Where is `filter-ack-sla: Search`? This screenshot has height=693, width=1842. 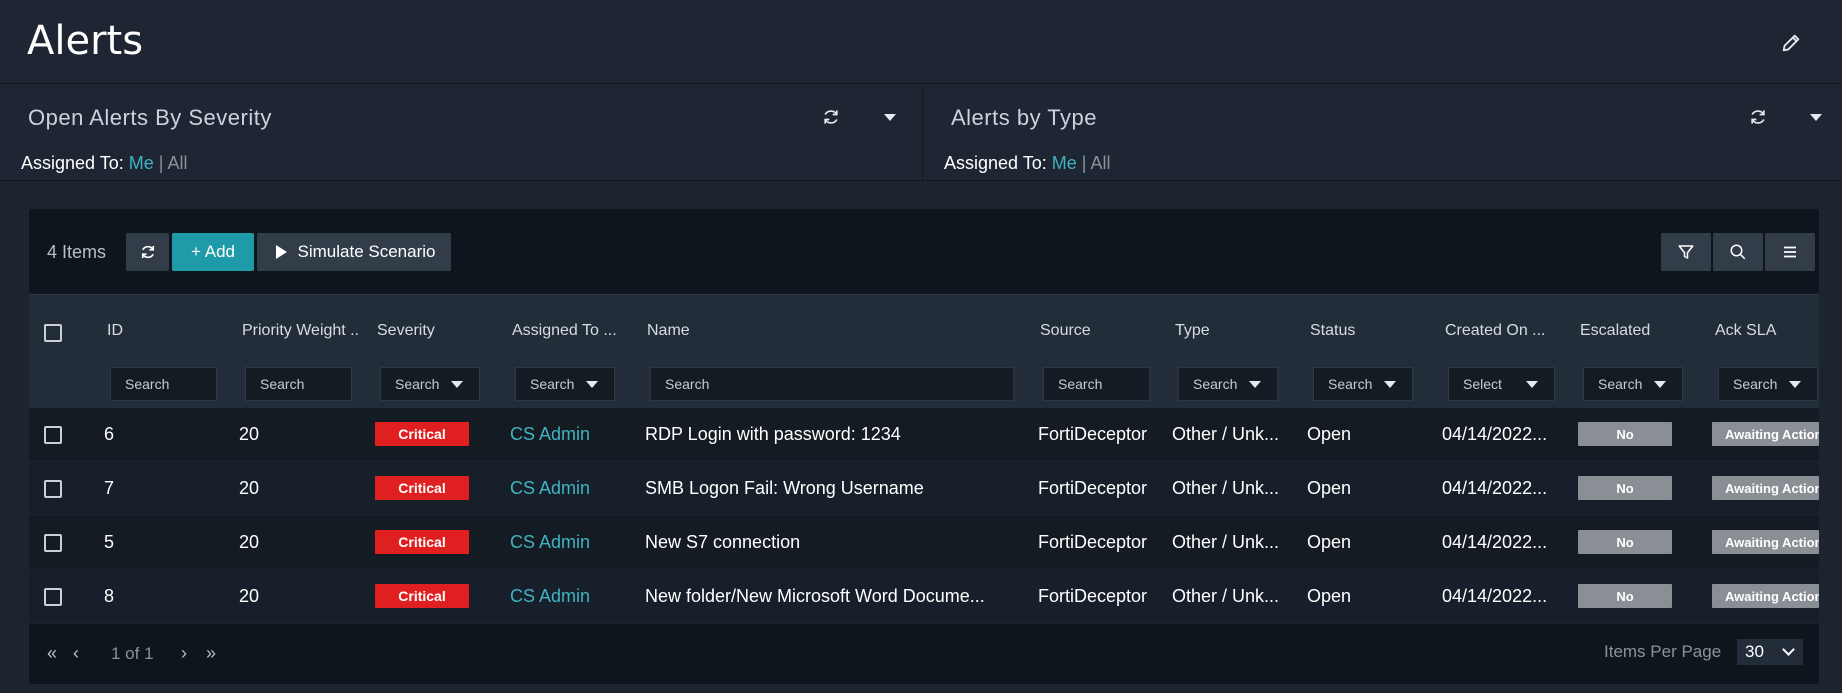
filter-ack-sla: Search is located at coordinates (1768, 384).